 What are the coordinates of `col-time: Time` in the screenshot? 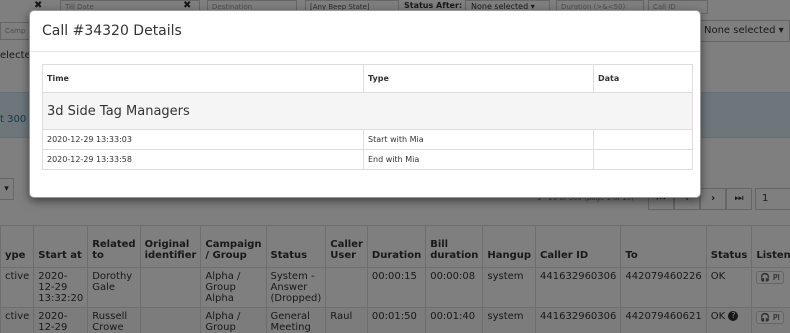 It's located at (203, 78).